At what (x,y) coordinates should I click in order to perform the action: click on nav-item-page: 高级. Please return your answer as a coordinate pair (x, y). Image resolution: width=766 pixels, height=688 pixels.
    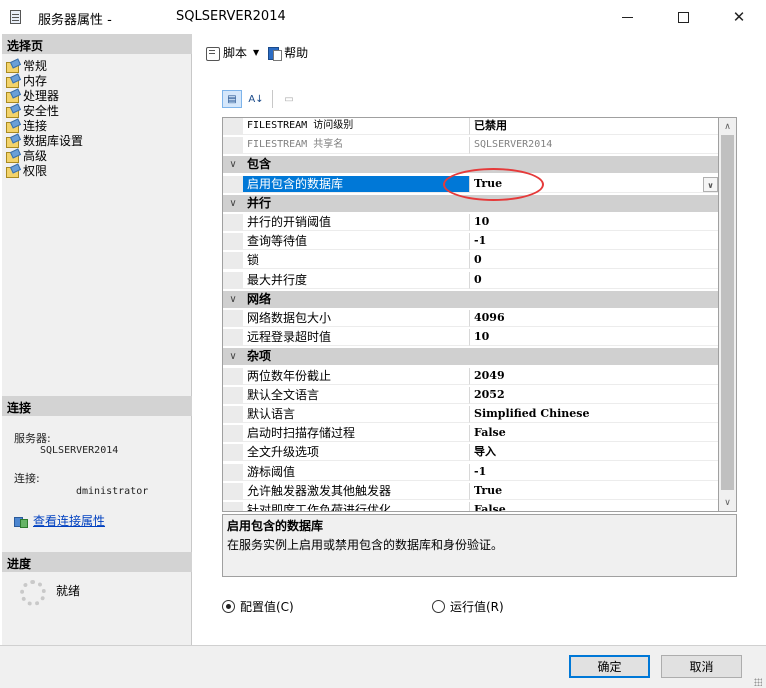
    Looking at the image, I should click on (44, 155).